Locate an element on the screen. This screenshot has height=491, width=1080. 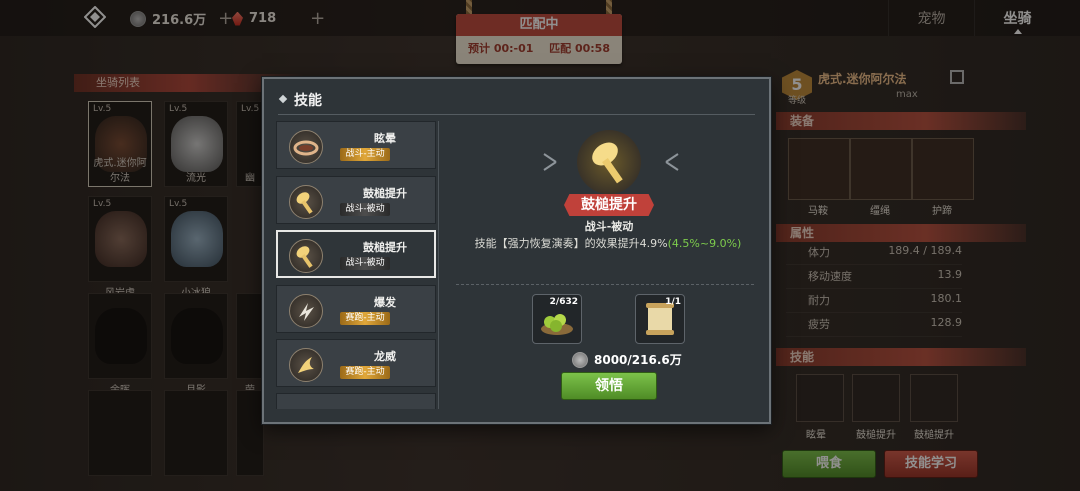
cost-display: 8000/216.6万 is located at coordinates (627, 359).